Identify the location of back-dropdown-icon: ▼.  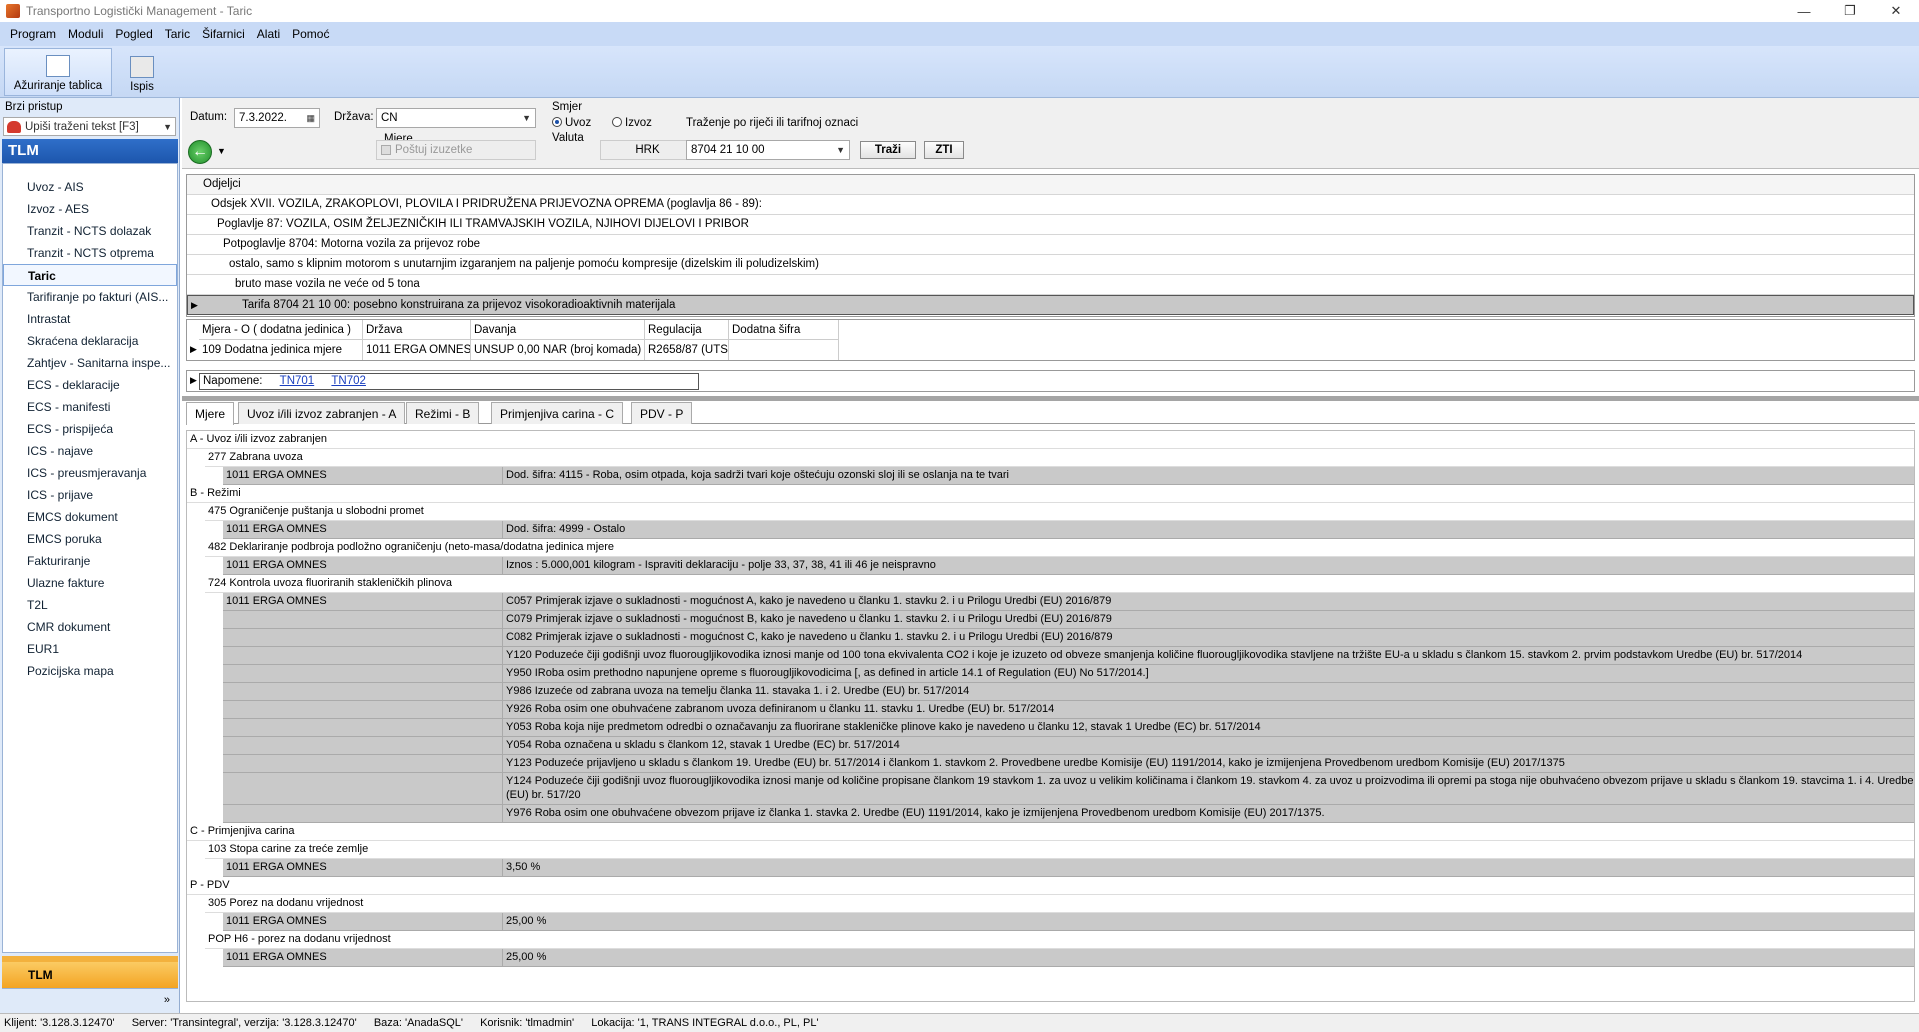
(221, 151).